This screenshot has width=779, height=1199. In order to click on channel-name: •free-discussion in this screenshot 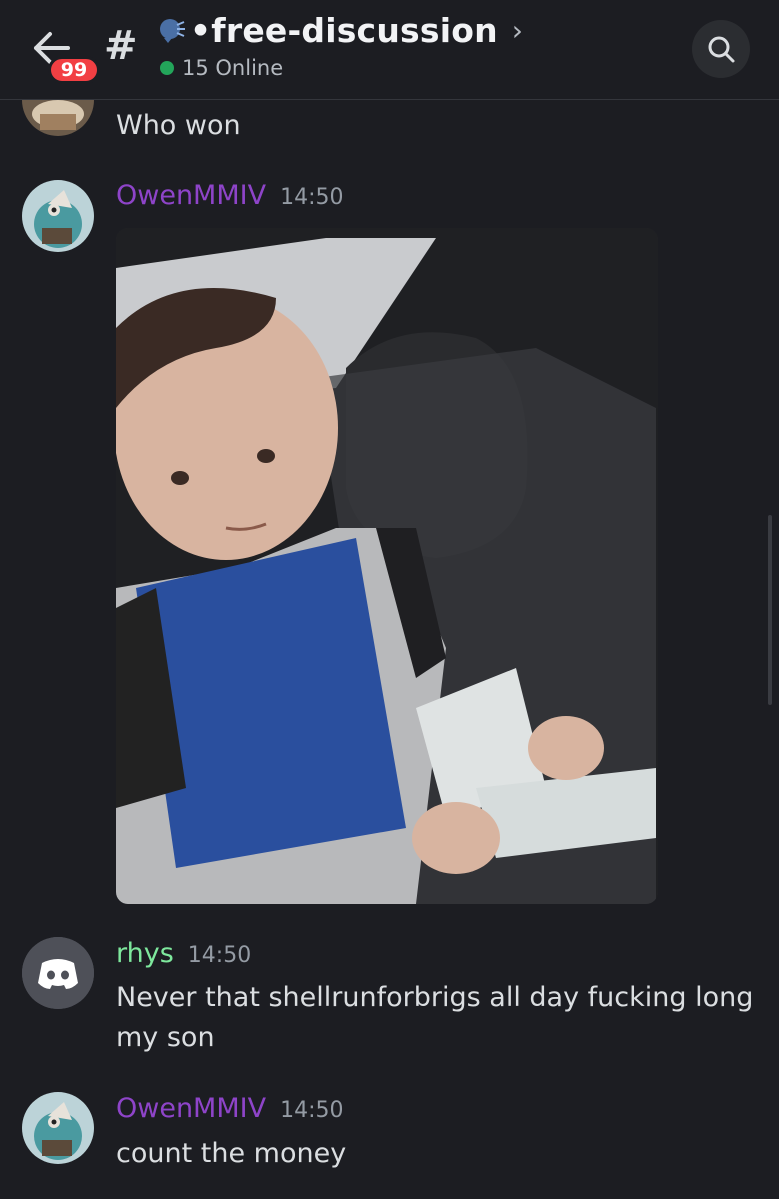, I will do `click(344, 30)`.